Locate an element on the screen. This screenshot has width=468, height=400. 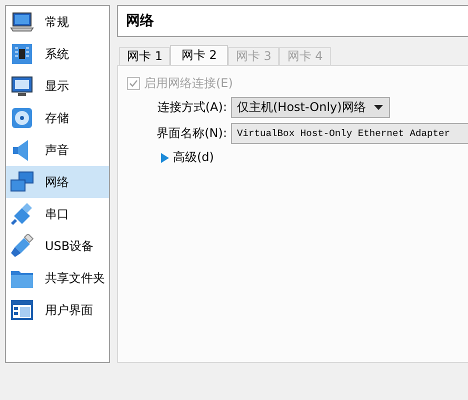
sidebar-item: 用户界面 is located at coordinates (57, 310).